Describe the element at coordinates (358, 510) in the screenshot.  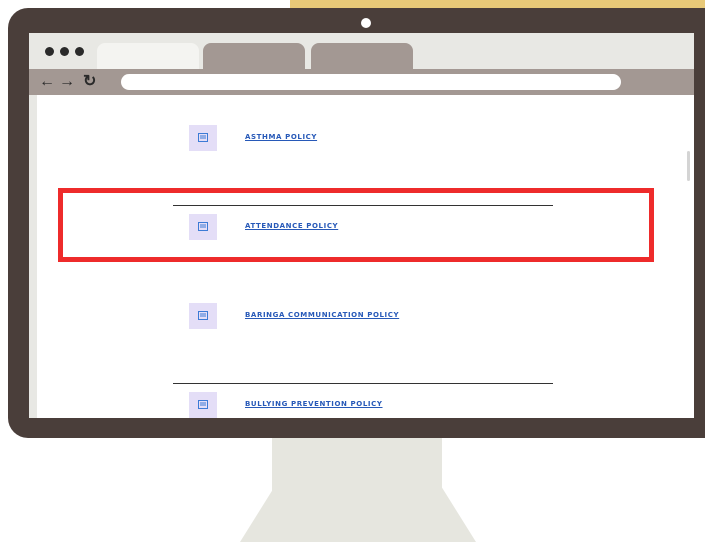
I see `monitor-base` at that location.